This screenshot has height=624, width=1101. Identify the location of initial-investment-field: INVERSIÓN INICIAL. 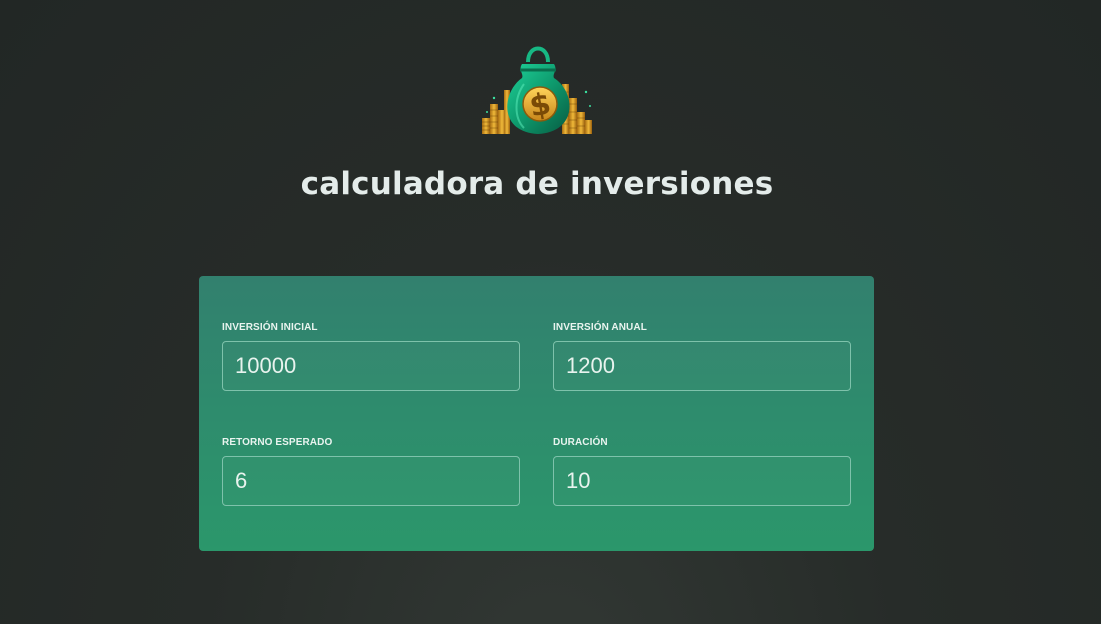
(371, 356).